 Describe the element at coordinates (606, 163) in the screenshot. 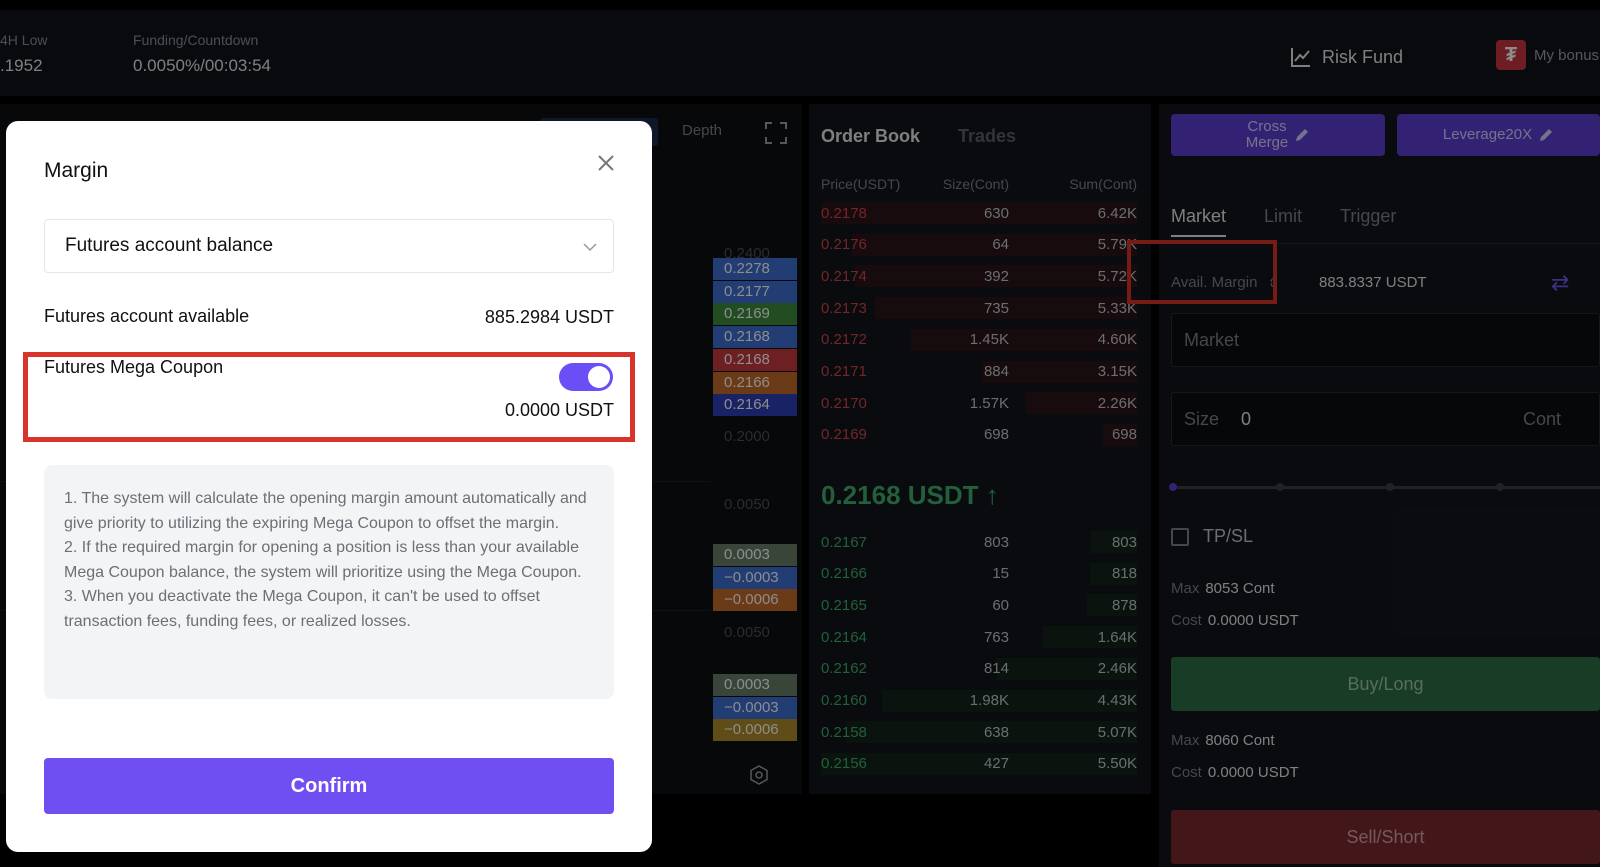

I see `close-icon` at that location.